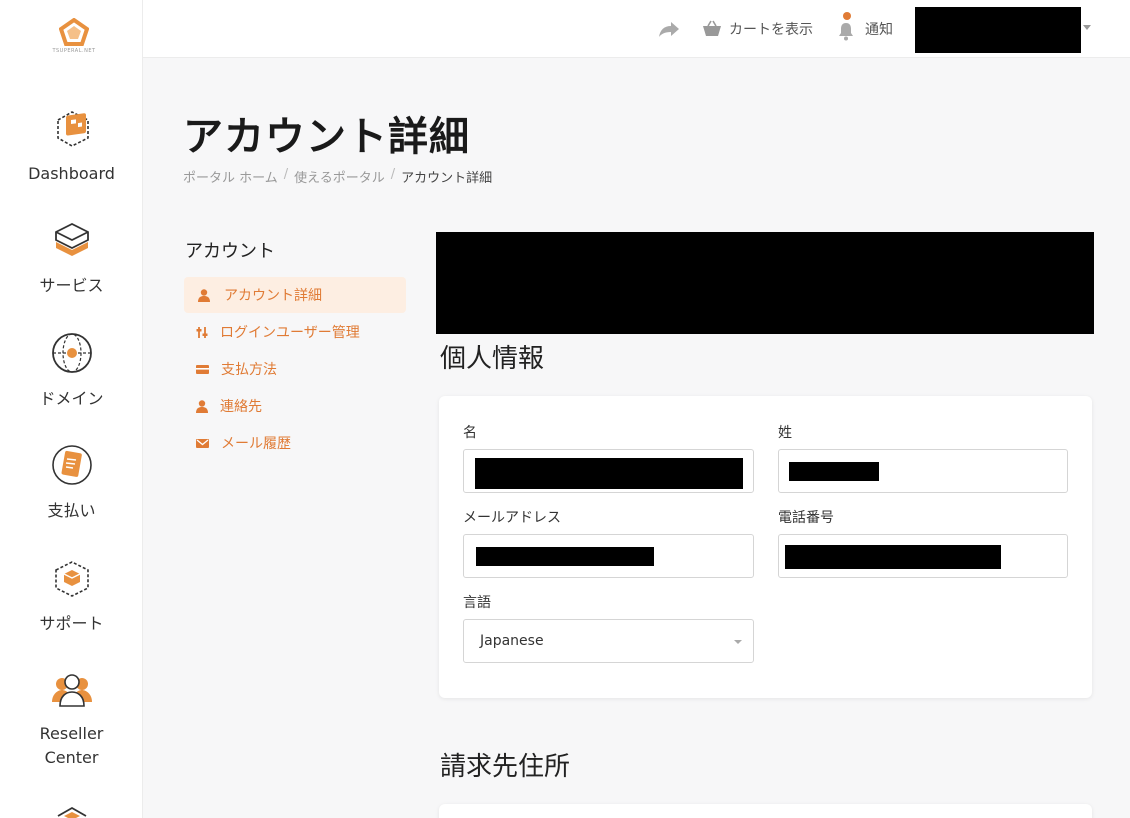 This screenshot has height=818, width=1130. I want to click on account-nav-label: ログインユーザー管理, so click(290, 333).